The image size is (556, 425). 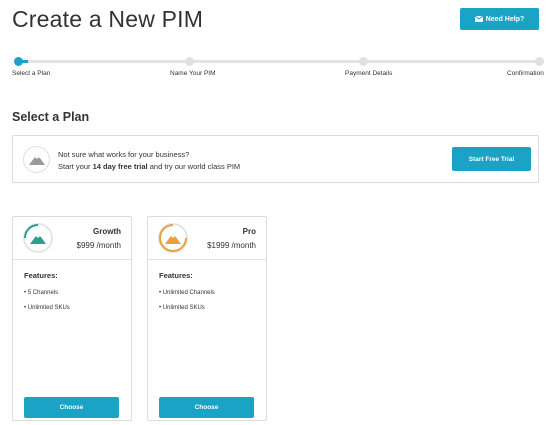 I want to click on page-title: Create a New PIM, so click(x=108, y=19).